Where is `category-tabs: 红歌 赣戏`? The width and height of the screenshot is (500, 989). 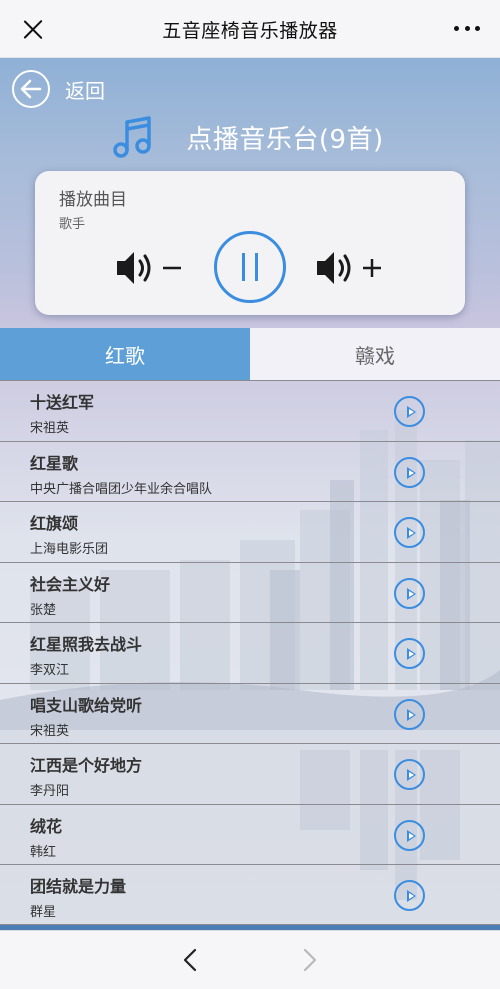
category-tabs: 红歌 赣戏 is located at coordinates (250, 354).